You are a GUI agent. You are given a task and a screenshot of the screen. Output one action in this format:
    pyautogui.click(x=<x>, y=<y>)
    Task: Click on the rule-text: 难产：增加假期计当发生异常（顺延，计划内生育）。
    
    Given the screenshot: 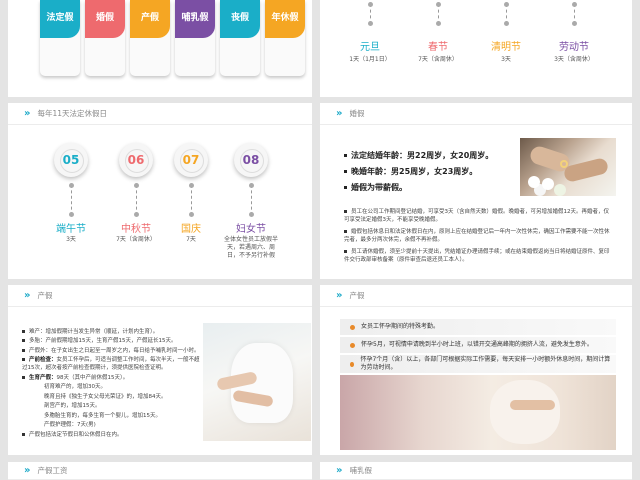 What is the action you would take?
    pyautogui.click(x=94, y=332)
    